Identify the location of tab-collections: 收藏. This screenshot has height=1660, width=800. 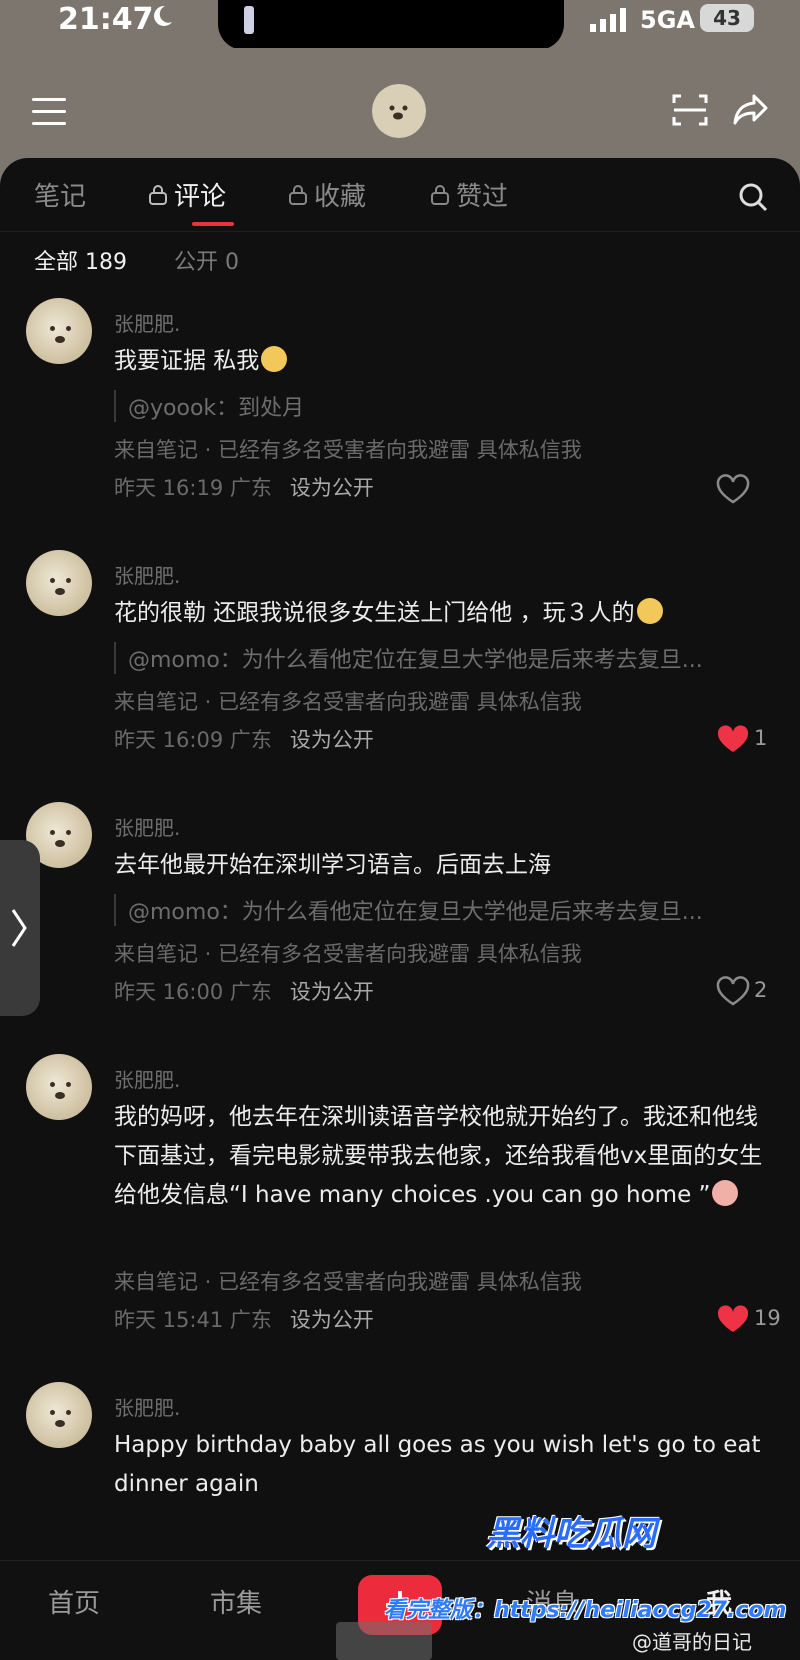
(327, 194).